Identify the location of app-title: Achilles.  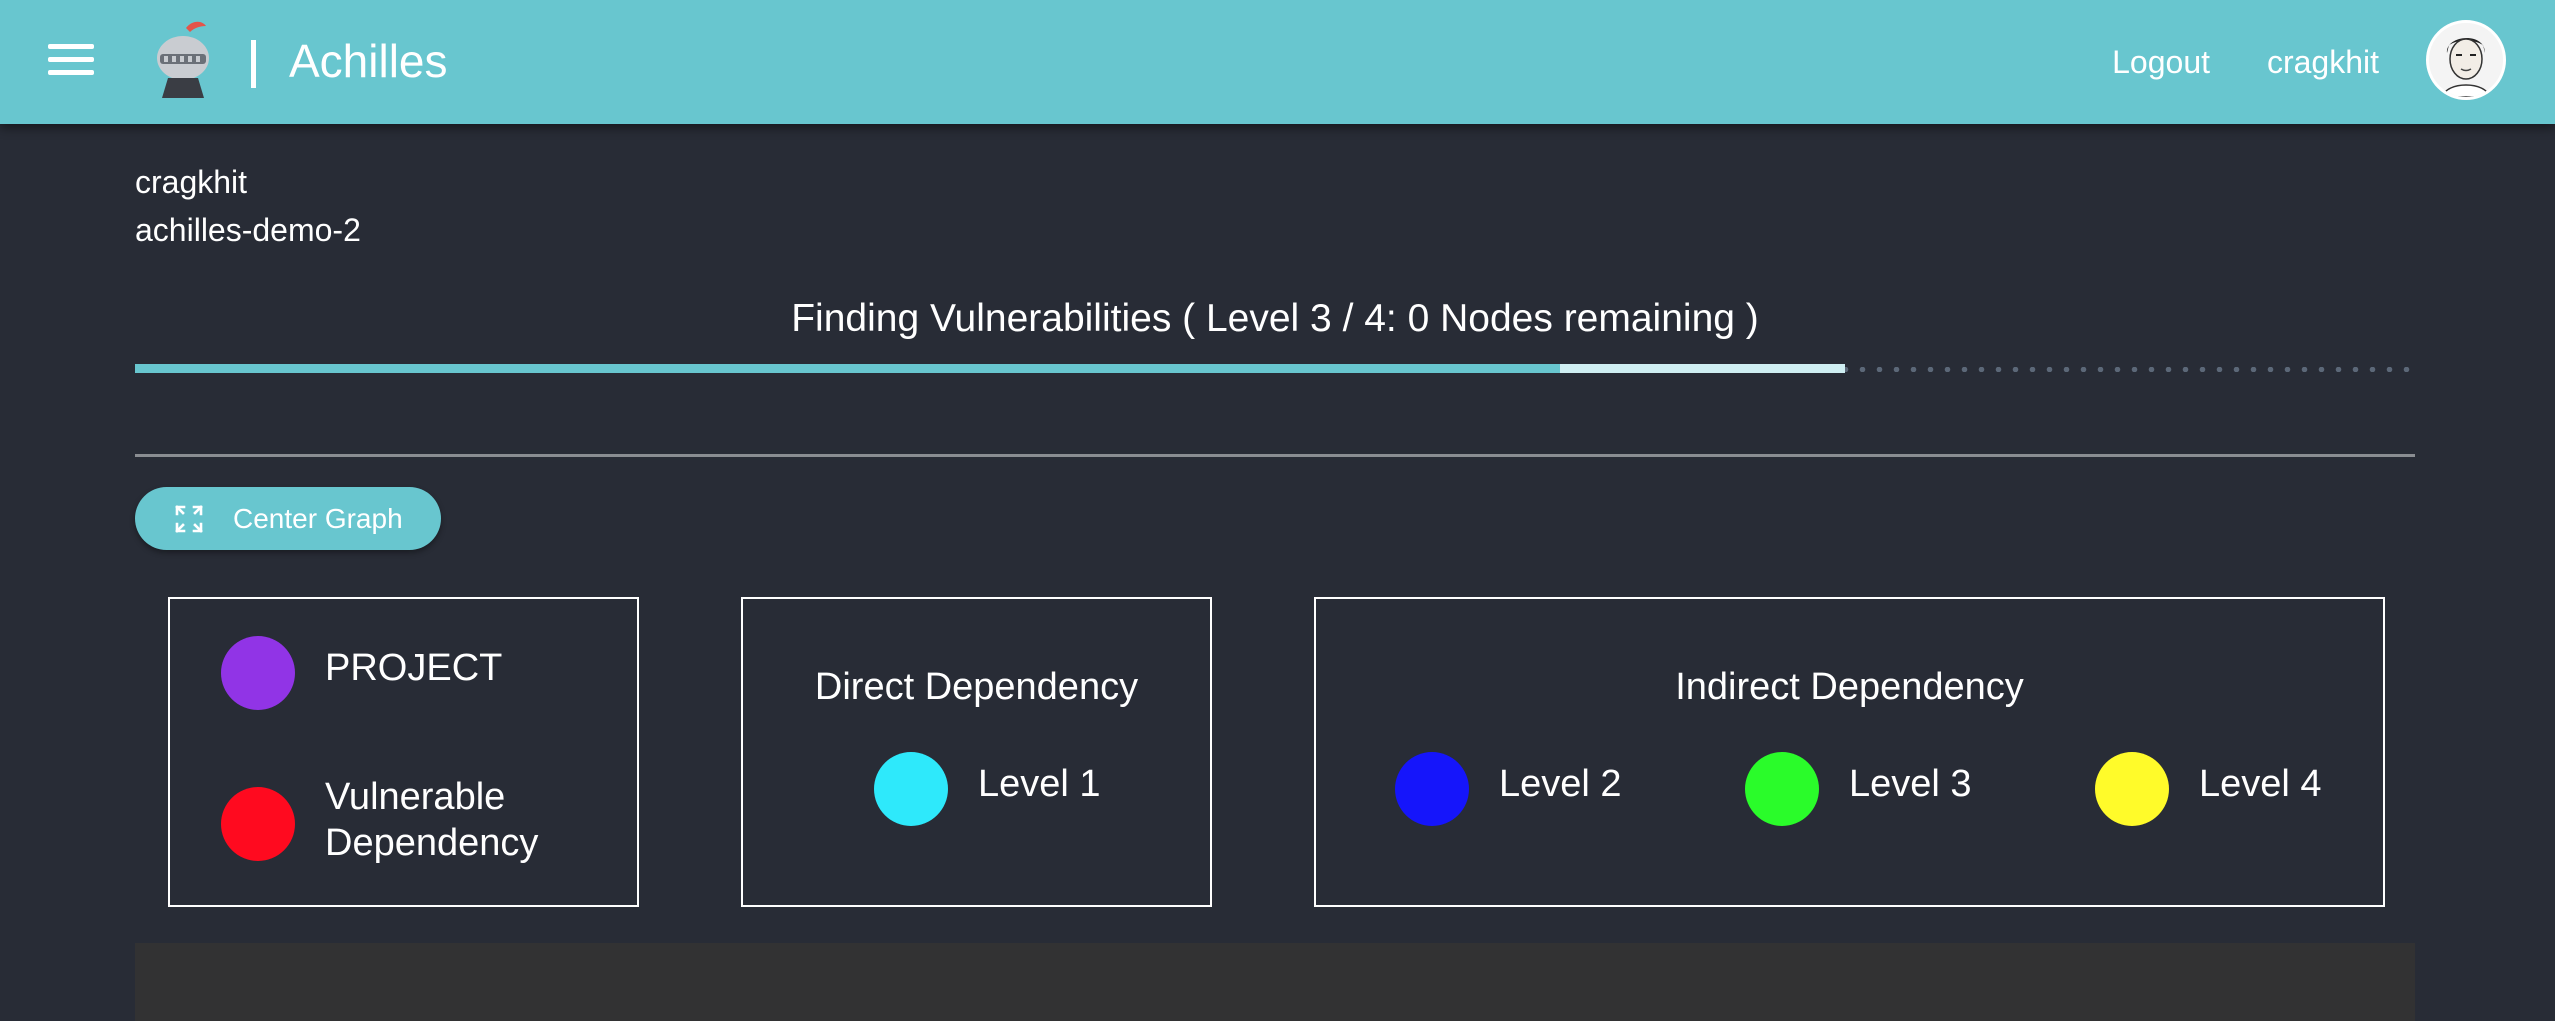
(368, 61).